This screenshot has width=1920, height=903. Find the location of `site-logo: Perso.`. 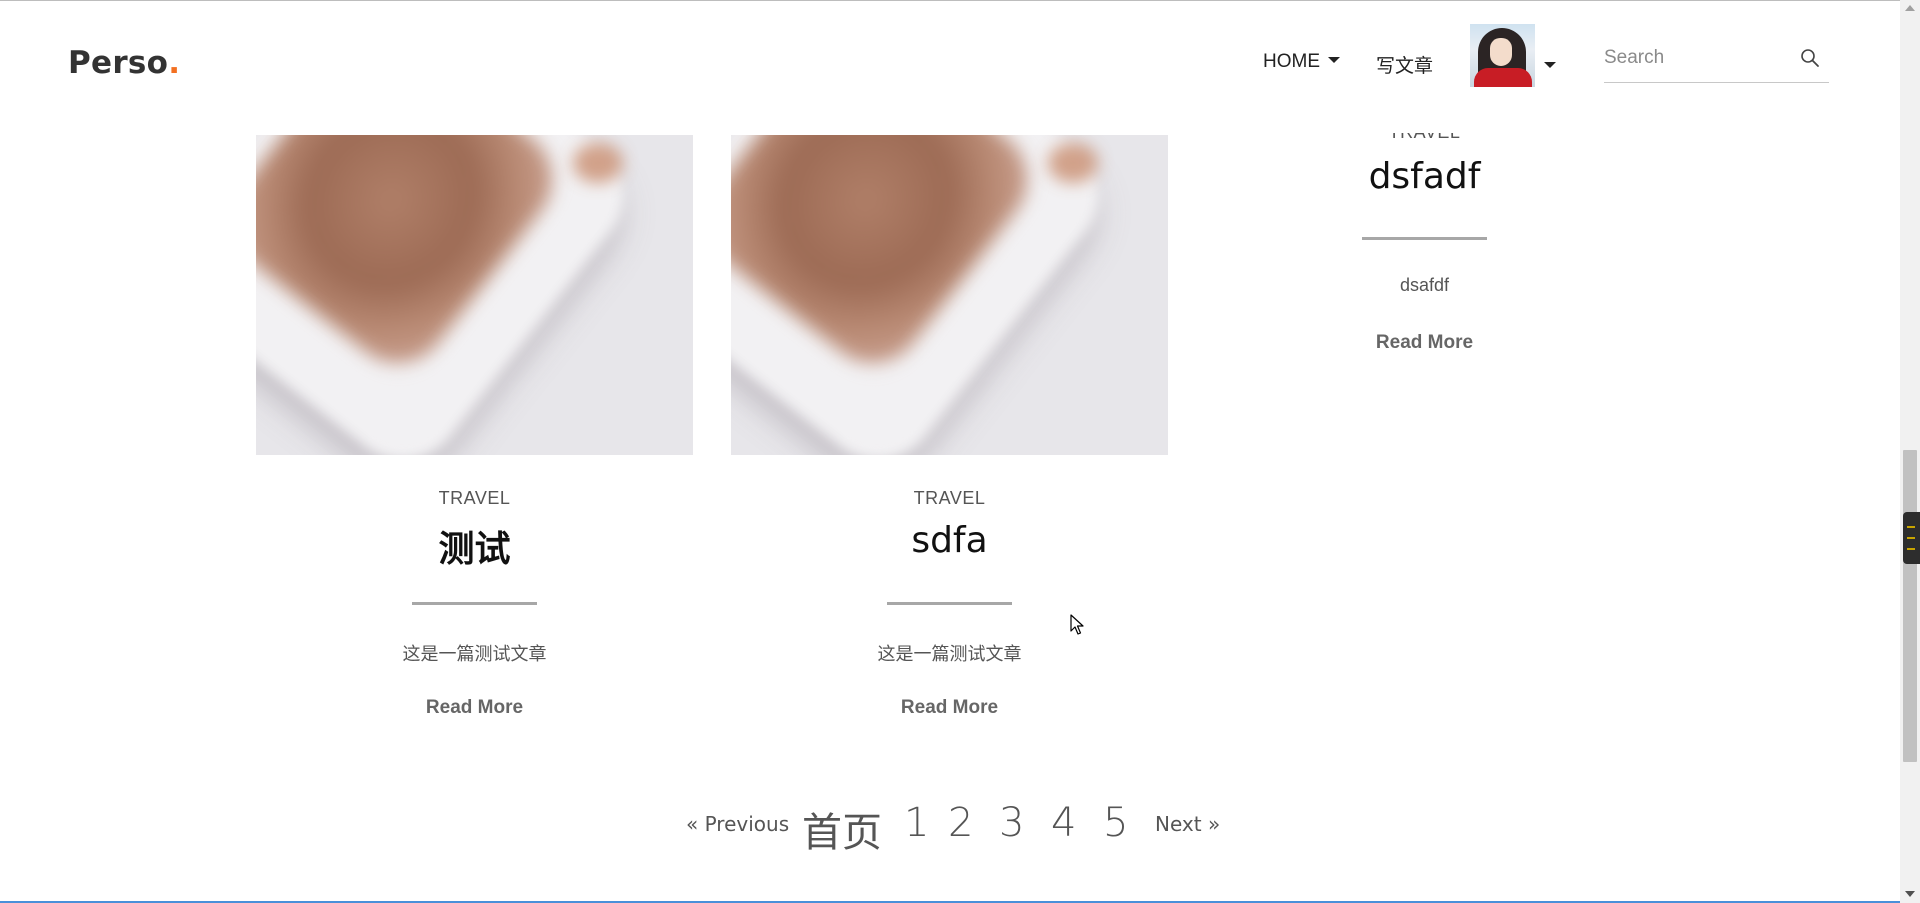

site-logo: Perso. is located at coordinates (124, 63).